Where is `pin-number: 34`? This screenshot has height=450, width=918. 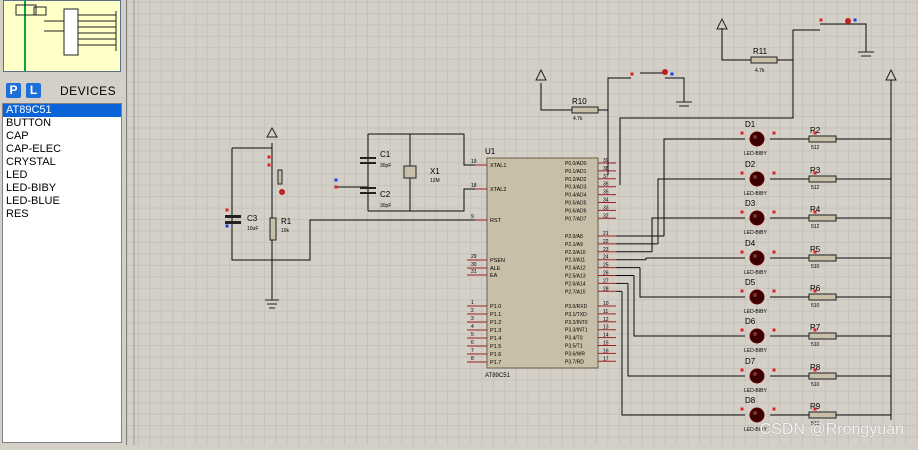 pin-number: 34 is located at coordinates (606, 201).